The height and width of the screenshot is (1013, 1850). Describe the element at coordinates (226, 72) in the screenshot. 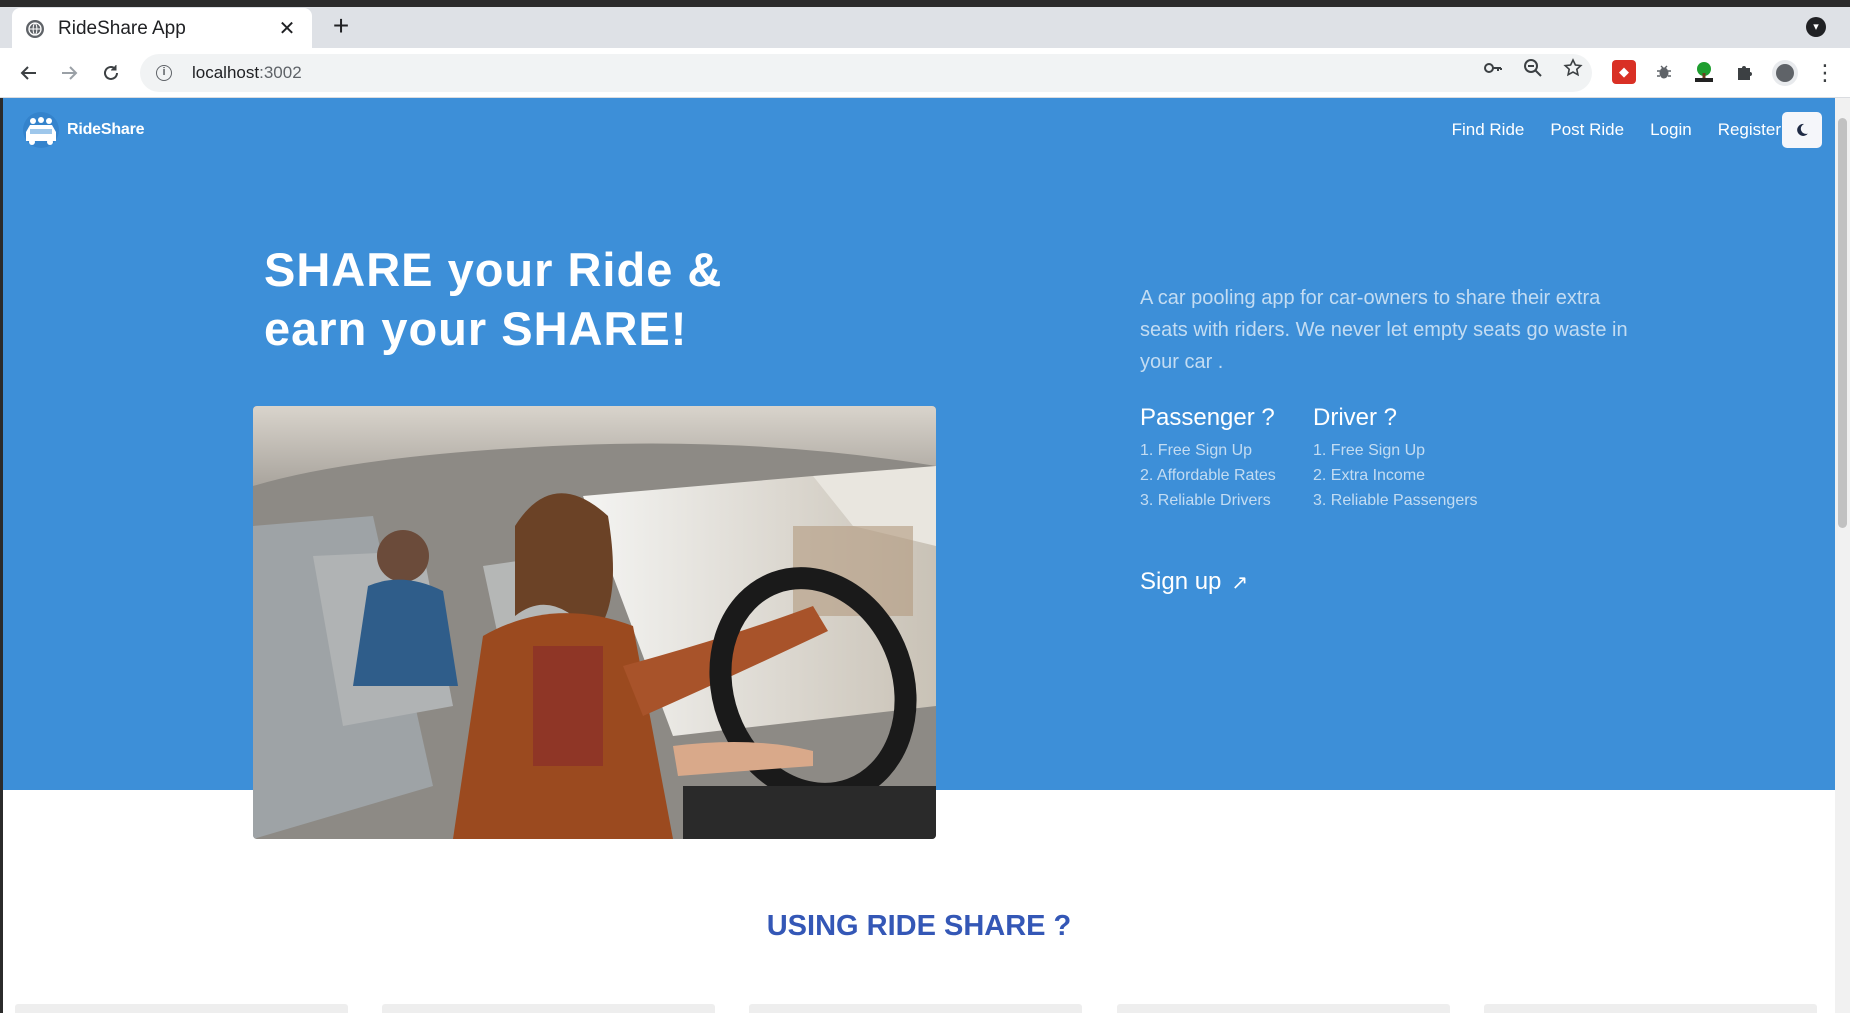

I see `url-host: localhost` at that location.